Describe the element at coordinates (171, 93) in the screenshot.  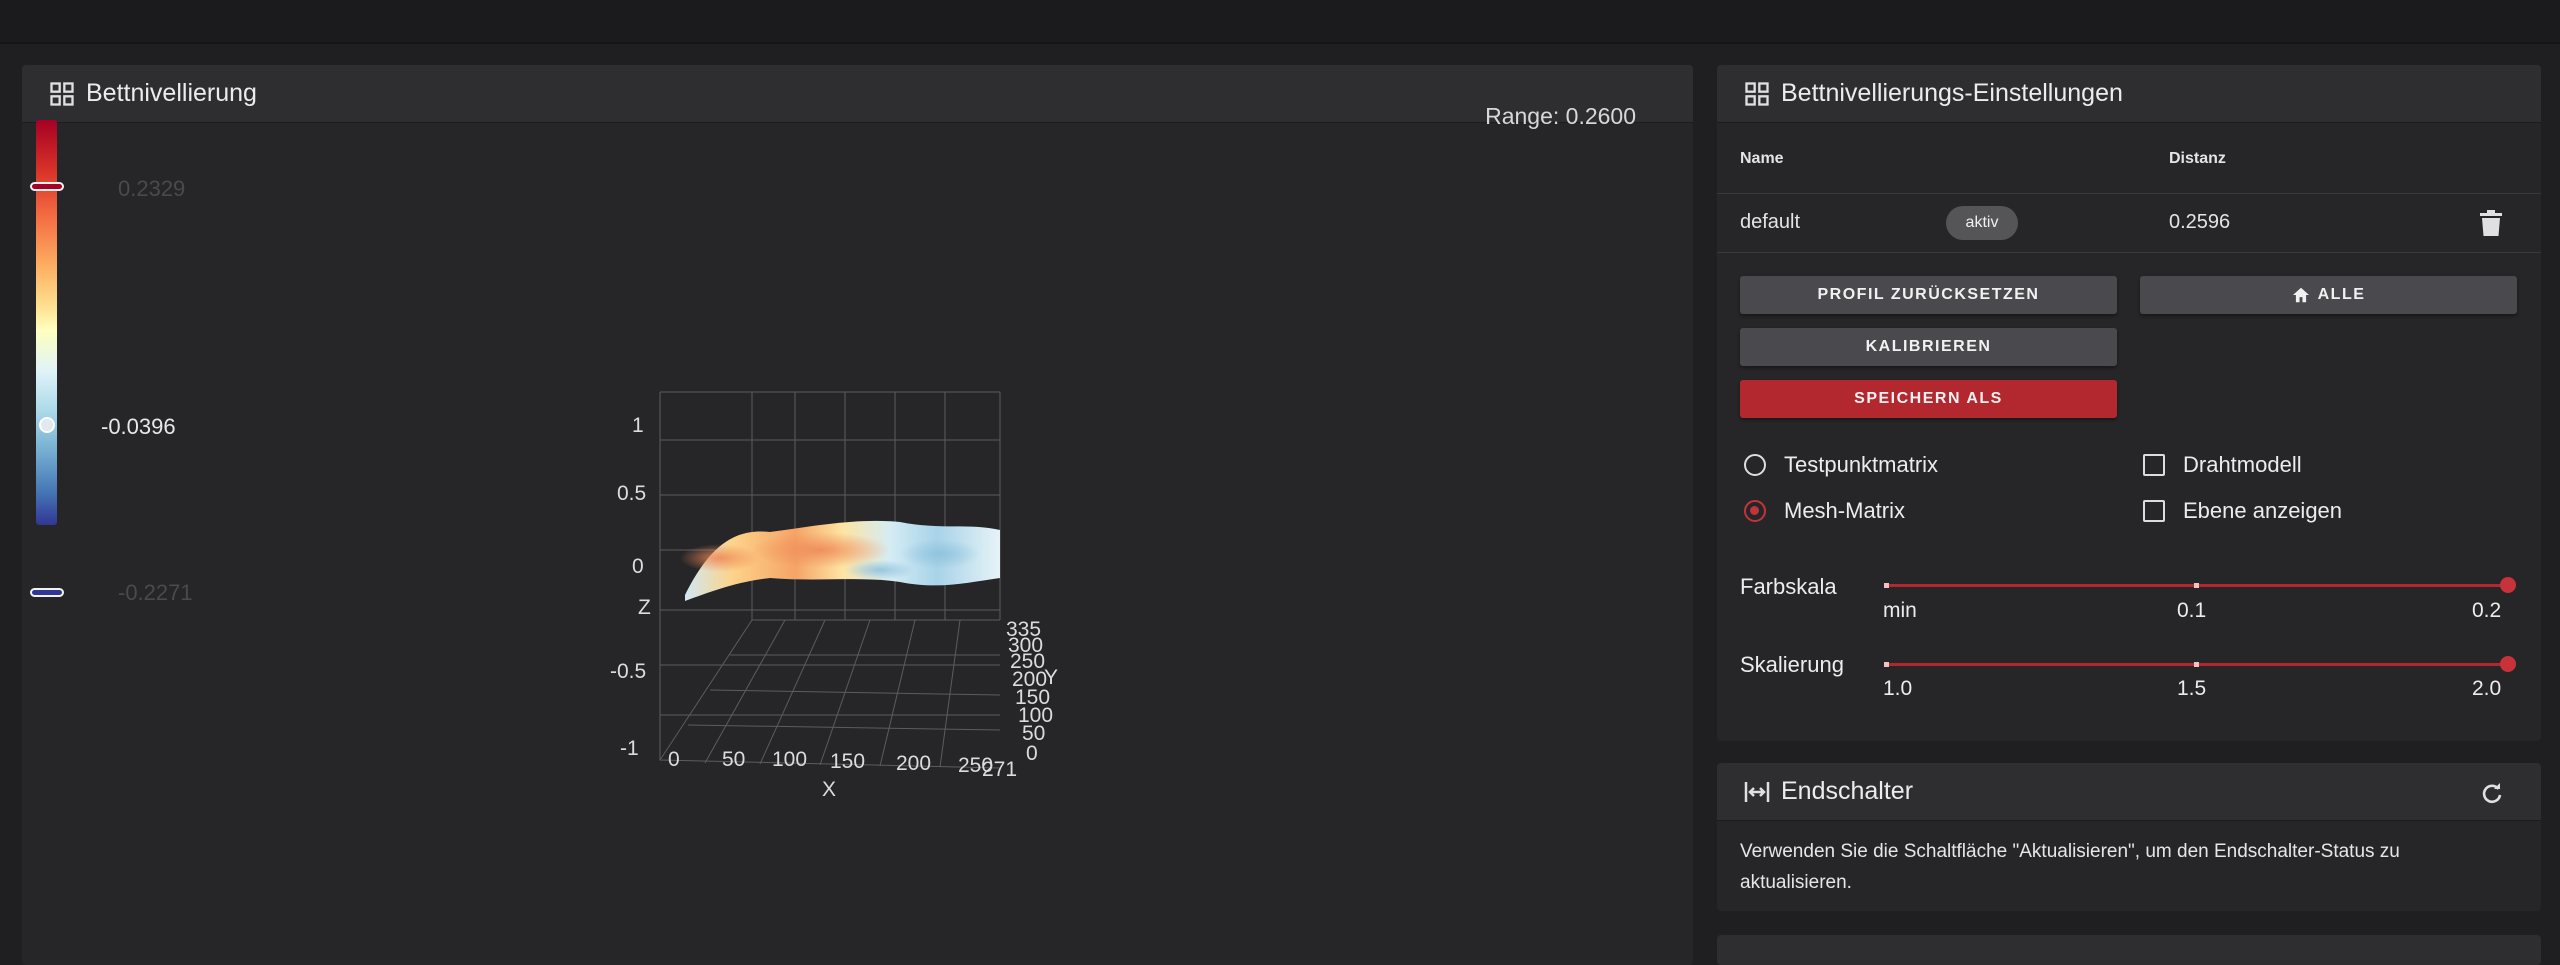
I see `bed-mesh-card-title: Bettnivellierung` at that location.